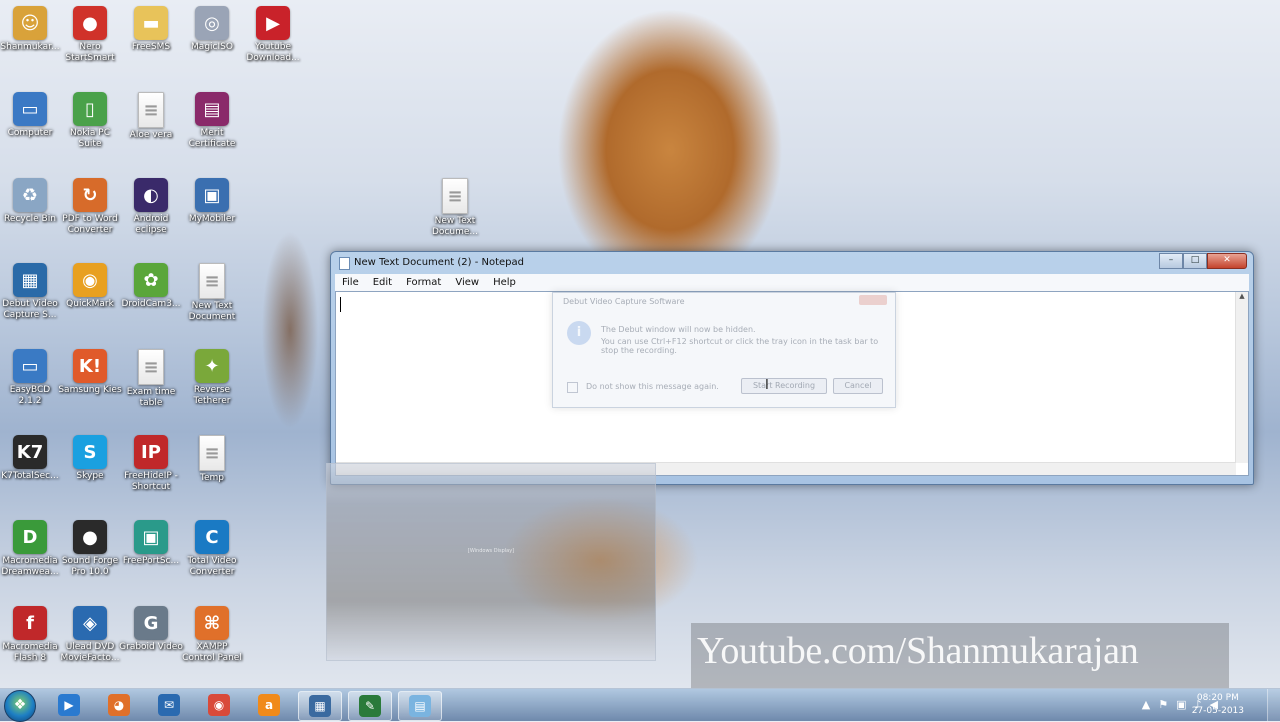 Image resolution: width=1280 pixels, height=722 pixels. I want to click on desktop-icon: C Total Video Converter, so click(212, 549).